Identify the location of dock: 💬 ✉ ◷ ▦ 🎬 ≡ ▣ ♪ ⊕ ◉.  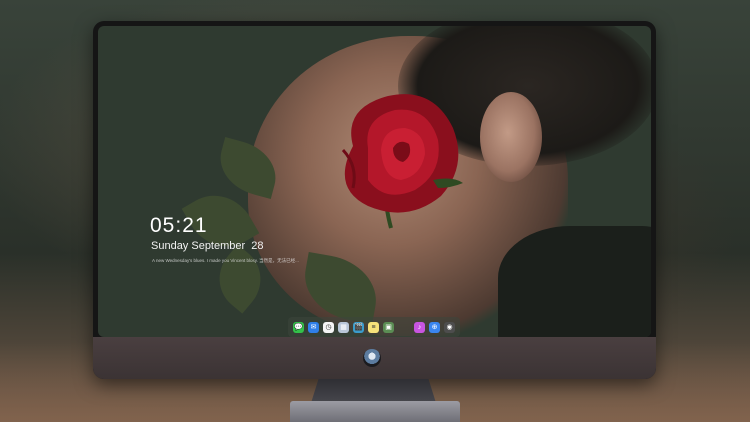
(374, 327).